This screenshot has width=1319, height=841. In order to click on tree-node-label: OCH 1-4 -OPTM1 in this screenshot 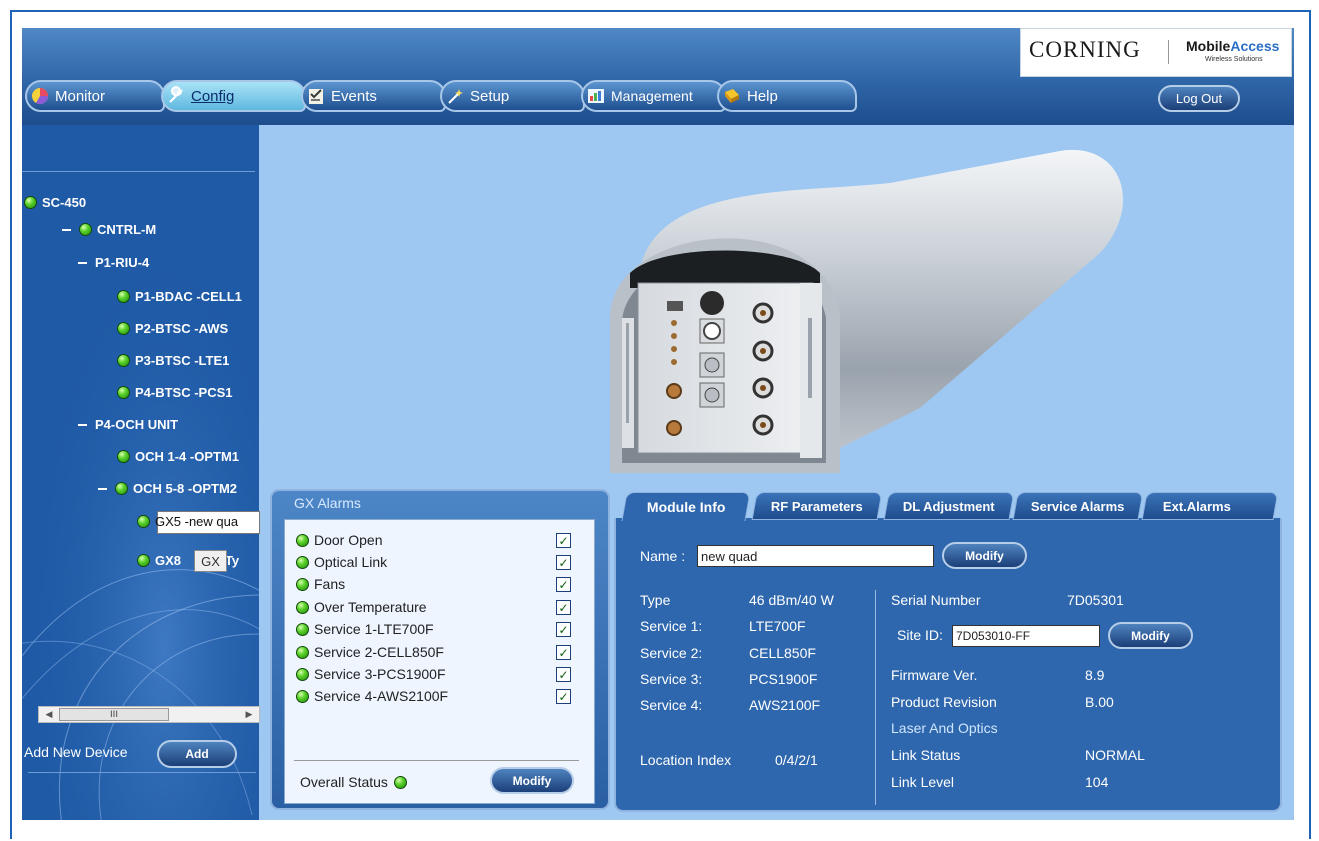, I will do `click(187, 456)`.